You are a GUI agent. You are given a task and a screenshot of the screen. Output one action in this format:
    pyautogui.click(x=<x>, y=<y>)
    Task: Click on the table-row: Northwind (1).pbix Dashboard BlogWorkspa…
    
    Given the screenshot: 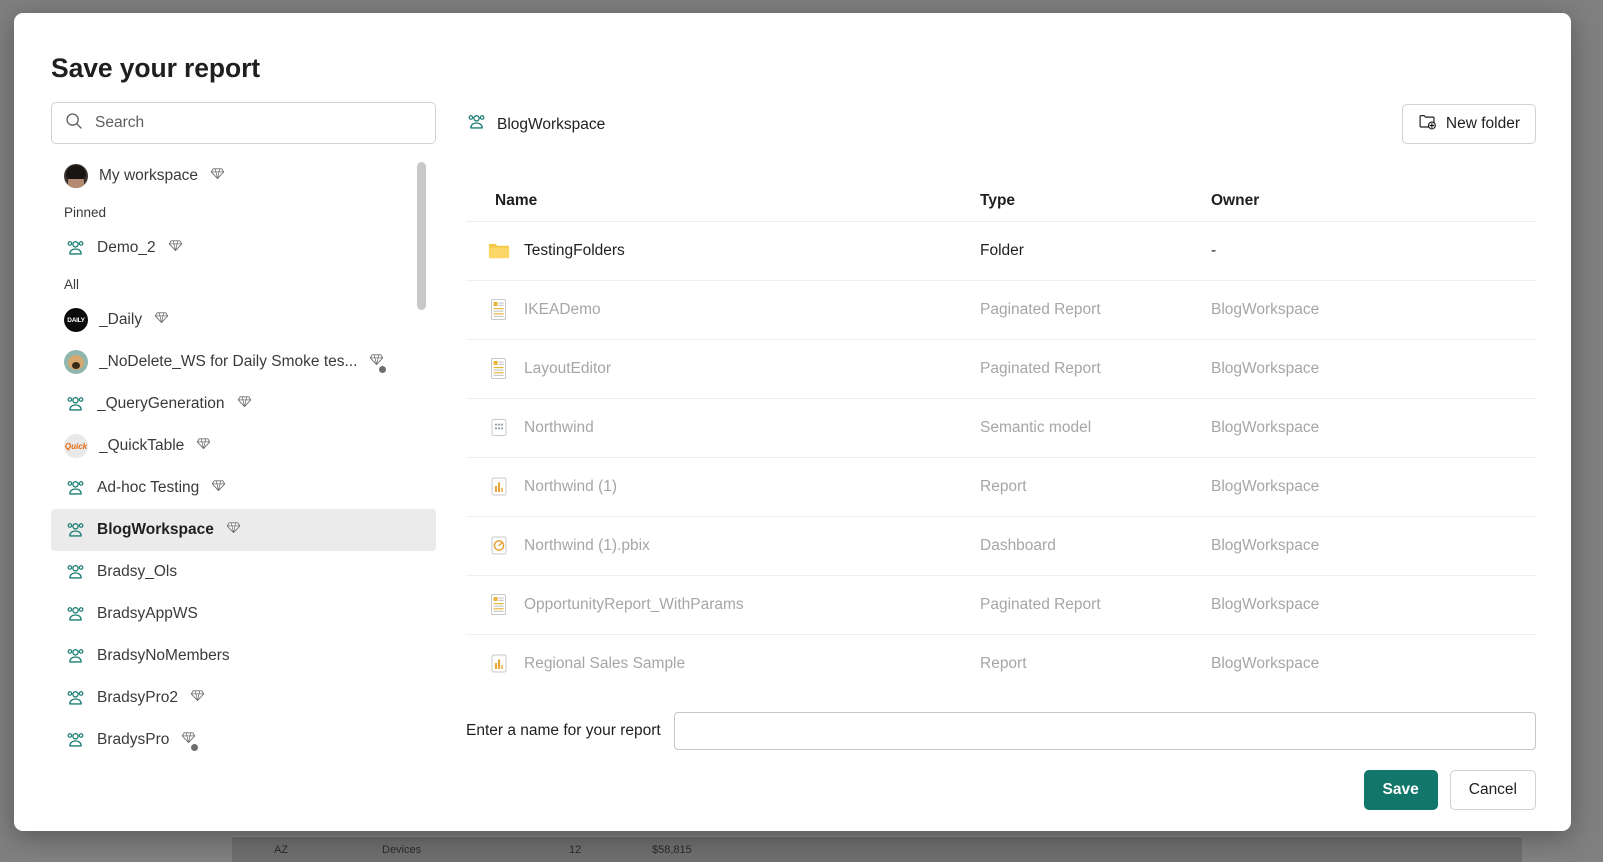 What is the action you would take?
    pyautogui.click(x=1001, y=546)
    